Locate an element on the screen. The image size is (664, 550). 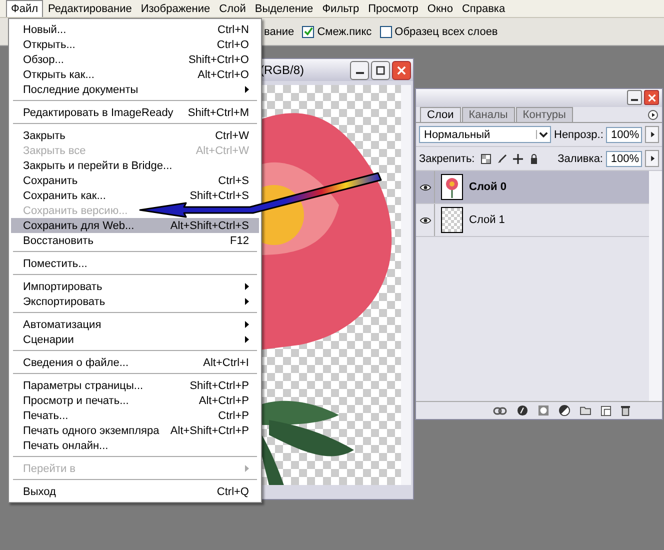
menu-bar-item: Слой is located at coordinates (232, 8).